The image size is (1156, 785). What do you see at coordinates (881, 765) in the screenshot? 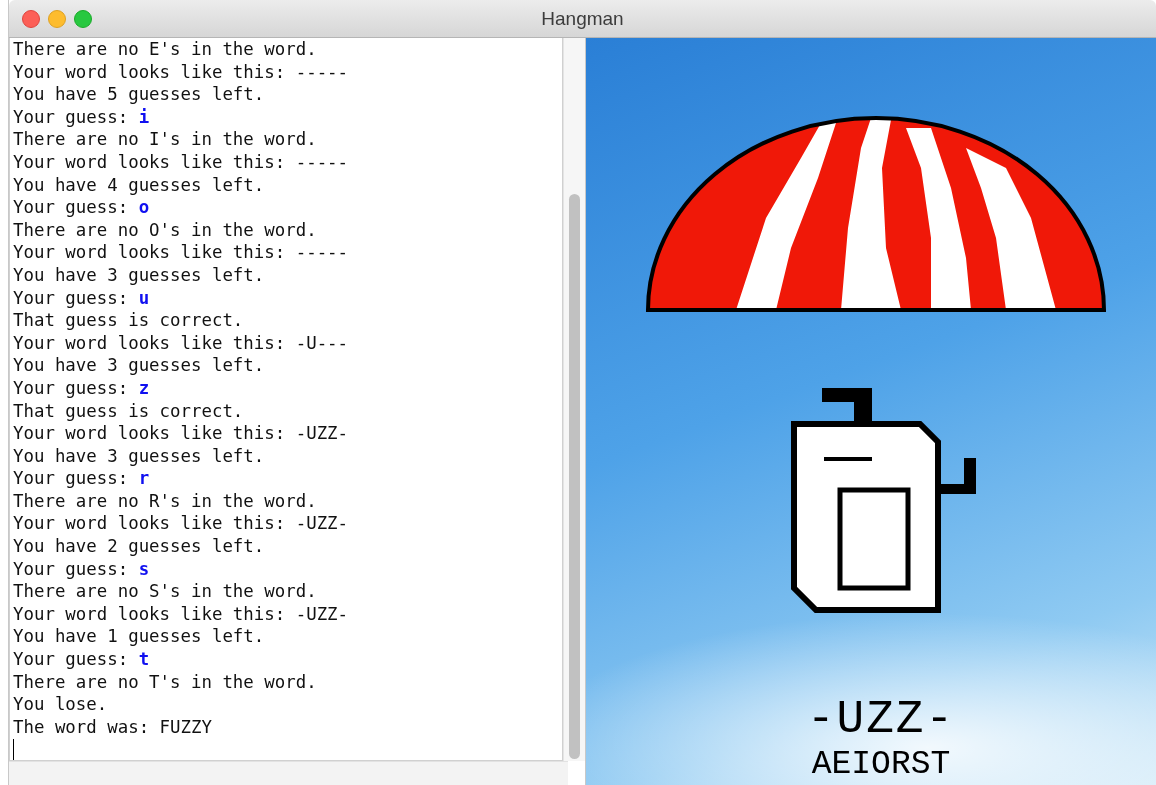
I see `guessed-letters: AEIORST` at bounding box center [881, 765].